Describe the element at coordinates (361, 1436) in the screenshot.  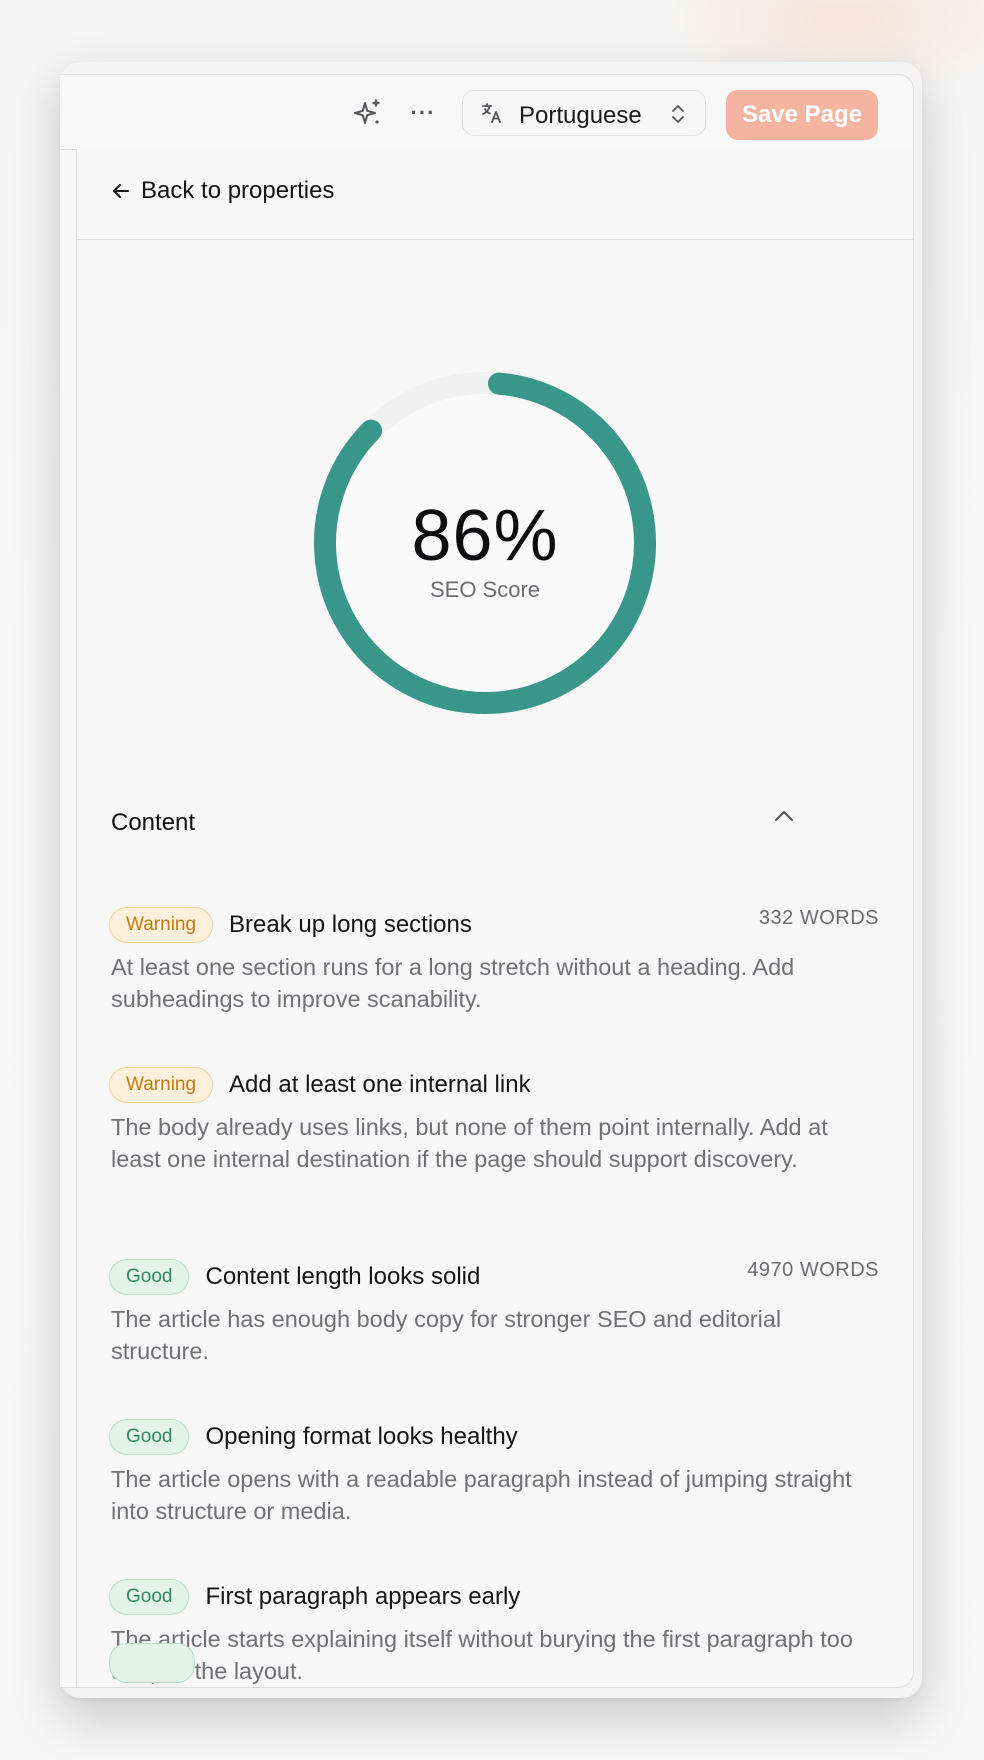
I see `check-title: Opening format looks healthy` at that location.